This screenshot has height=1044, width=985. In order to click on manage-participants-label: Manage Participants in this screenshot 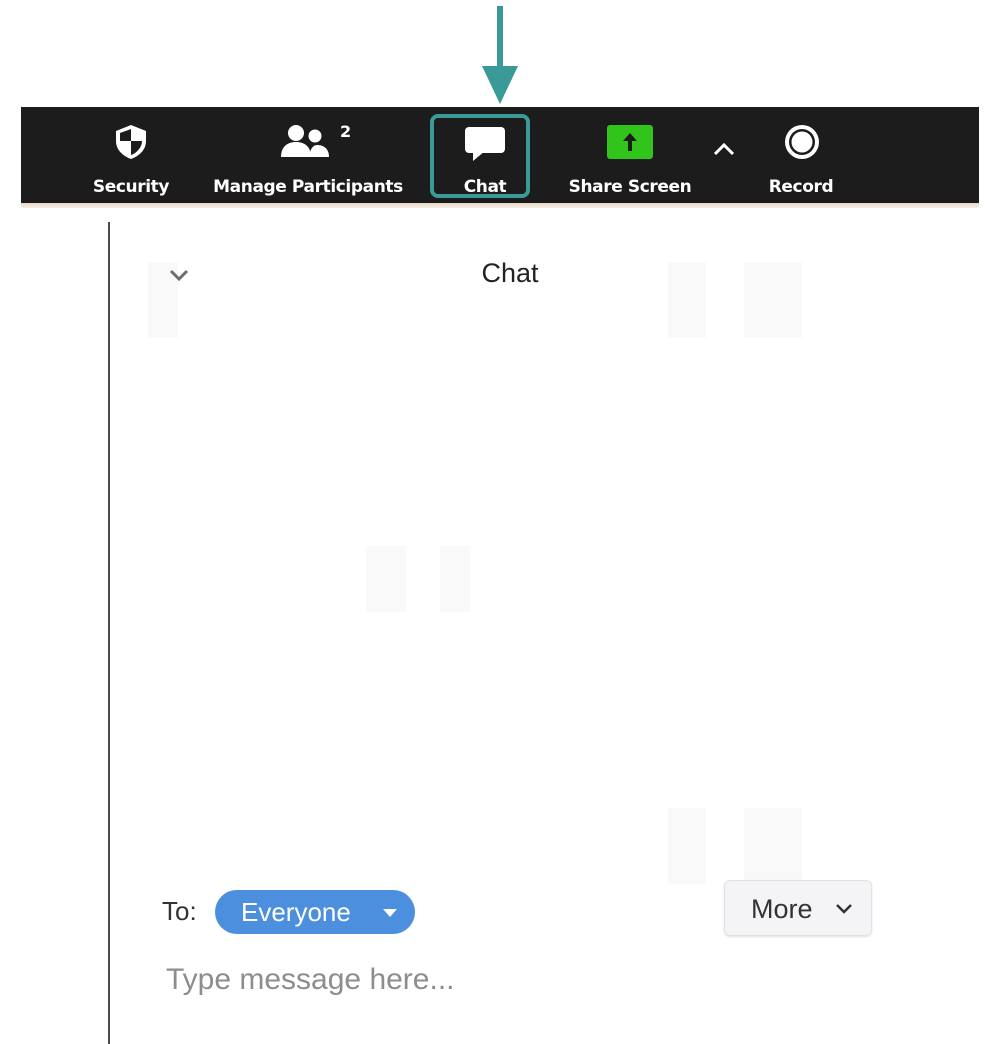, I will do `click(308, 187)`.